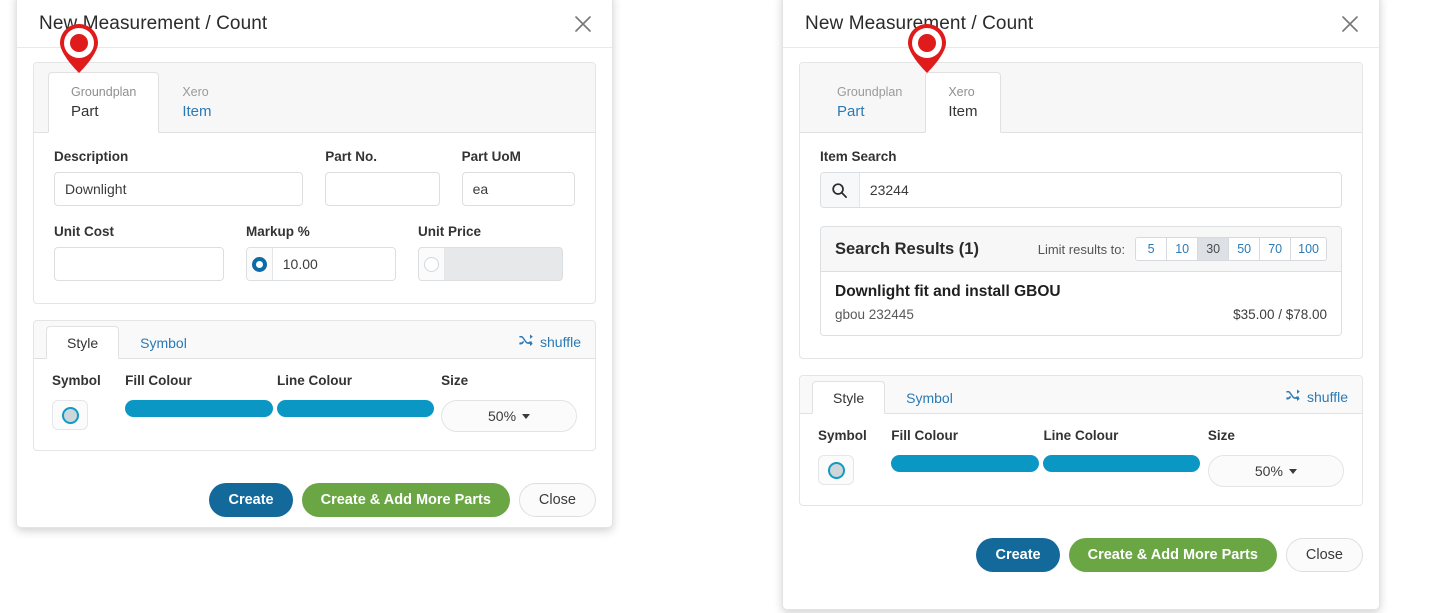 This screenshot has width=1440, height=613. I want to click on shuffle-label: shuffle, so click(560, 342).